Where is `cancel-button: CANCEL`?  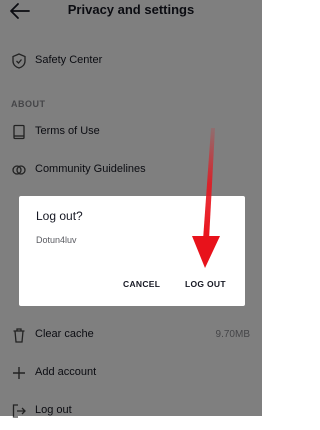
cancel-button: CANCEL is located at coordinates (141, 284).